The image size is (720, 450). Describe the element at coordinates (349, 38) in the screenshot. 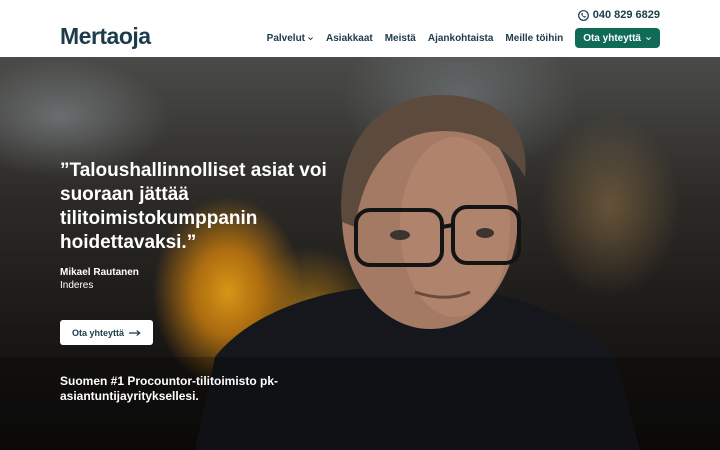

I see `nav-item-asiakkaat: Asiakkaat` at that location.